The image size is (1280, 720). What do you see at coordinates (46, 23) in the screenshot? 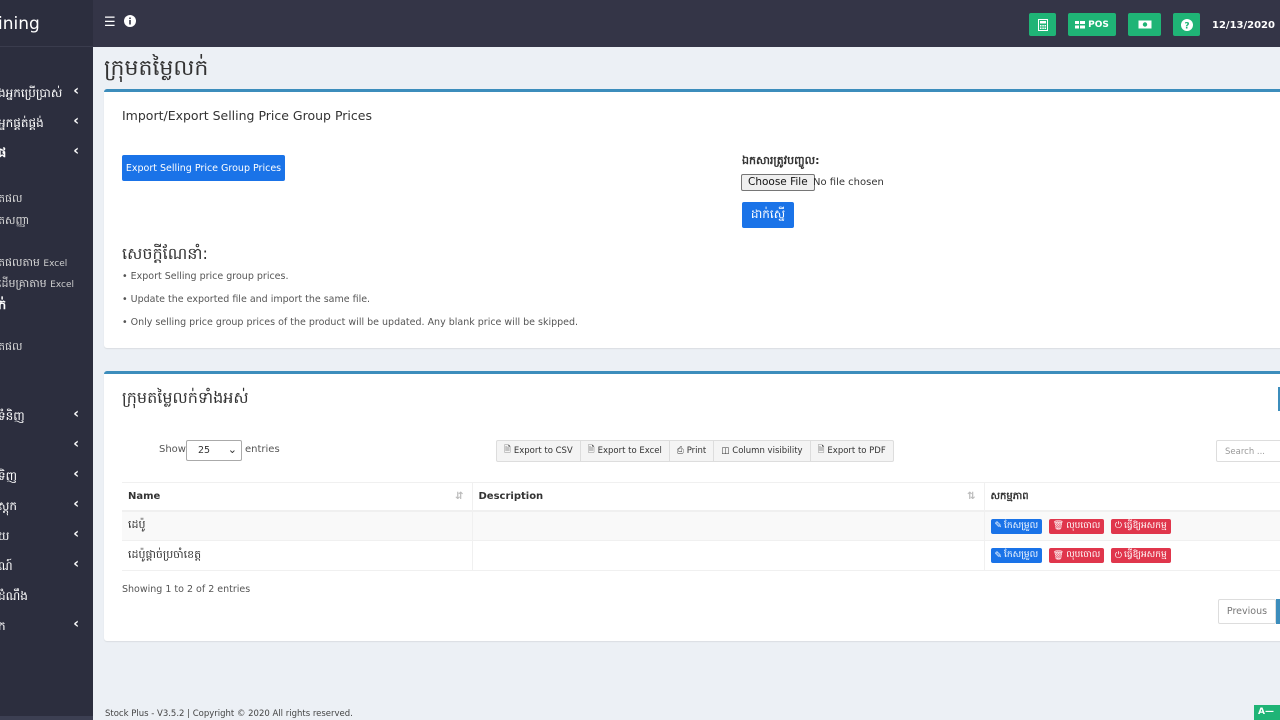
I see `brand: ining` at bounding box center [46, 23].